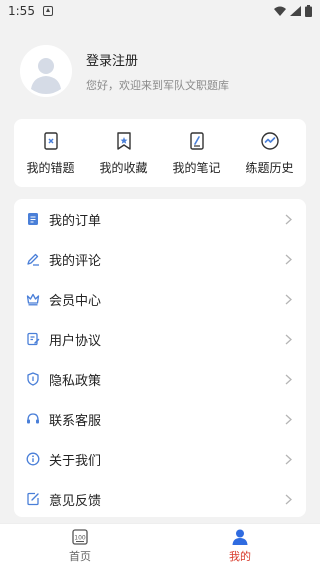 The image size is (320, 568). What do you see at coordinates (75, 261) in the screenshot?
I see `menu-item-label: 我的评论` at bounding box center [75, 261].